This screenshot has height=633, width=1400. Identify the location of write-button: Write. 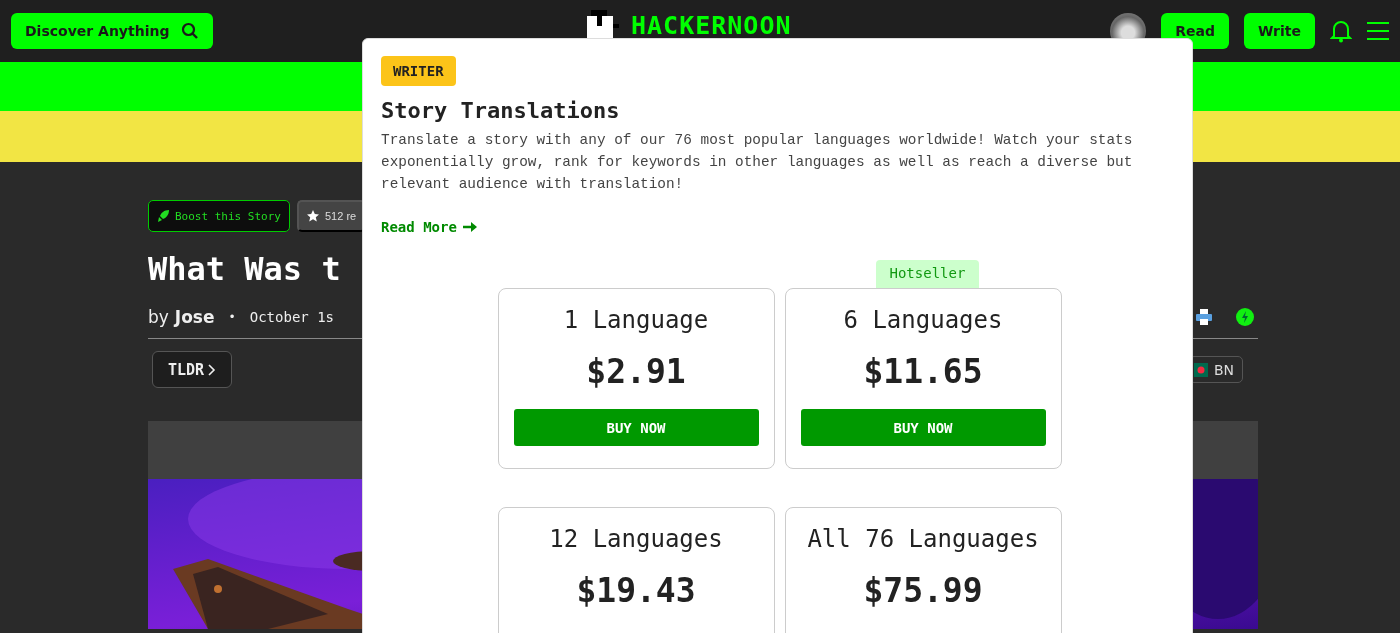
(1279, 31).